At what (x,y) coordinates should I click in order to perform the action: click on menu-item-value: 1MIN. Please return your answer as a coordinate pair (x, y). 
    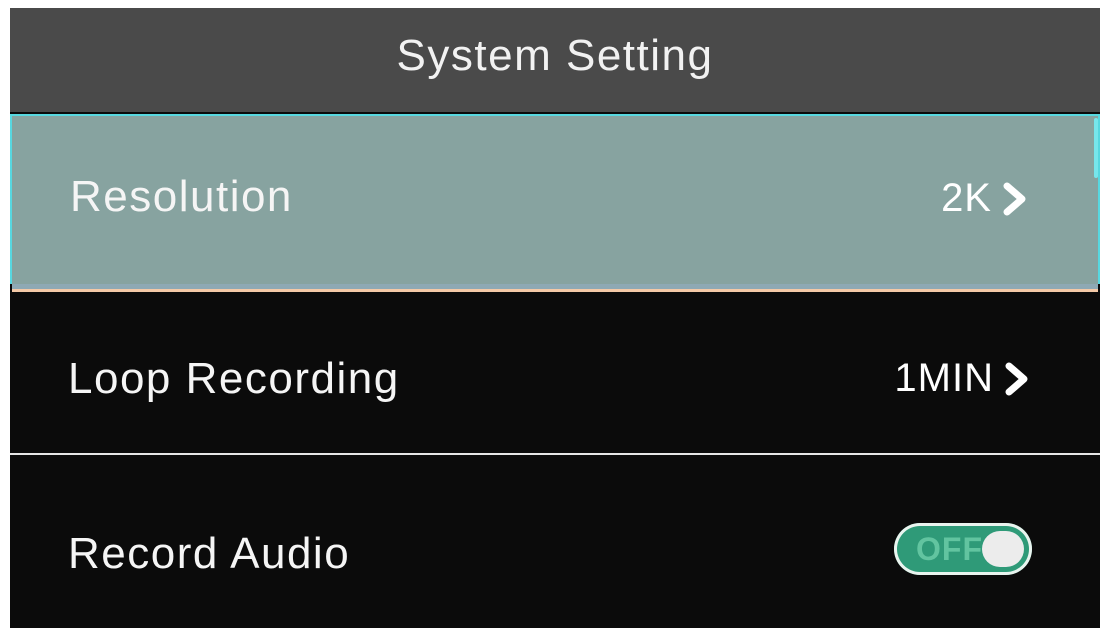
    Looking at the image, I should click on (944, 378).